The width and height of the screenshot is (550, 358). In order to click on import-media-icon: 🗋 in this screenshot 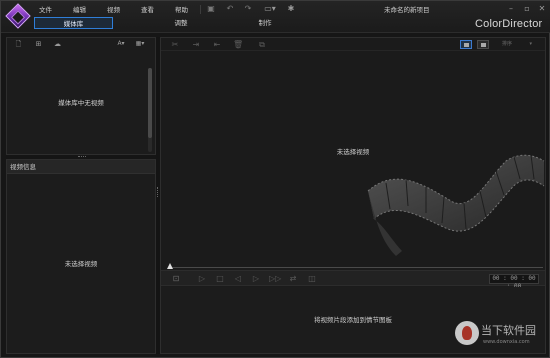, I will do `click(18, 44)`.